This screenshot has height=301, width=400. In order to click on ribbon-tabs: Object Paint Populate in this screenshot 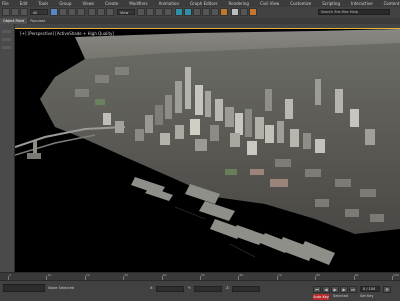, I will do `click(200, 21)`.